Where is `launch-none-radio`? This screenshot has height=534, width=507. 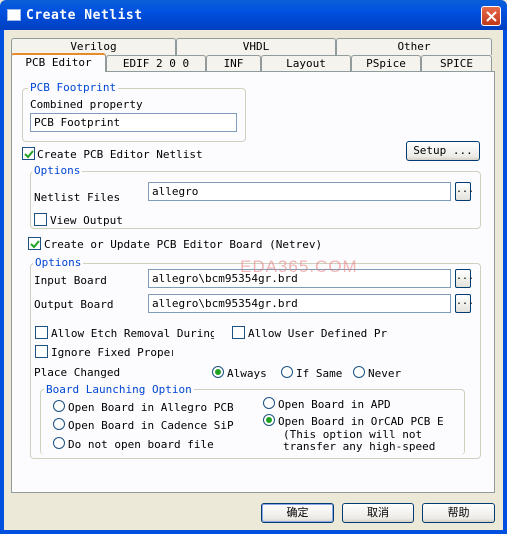 launch-none-radio is located at coordinates (59, 443).